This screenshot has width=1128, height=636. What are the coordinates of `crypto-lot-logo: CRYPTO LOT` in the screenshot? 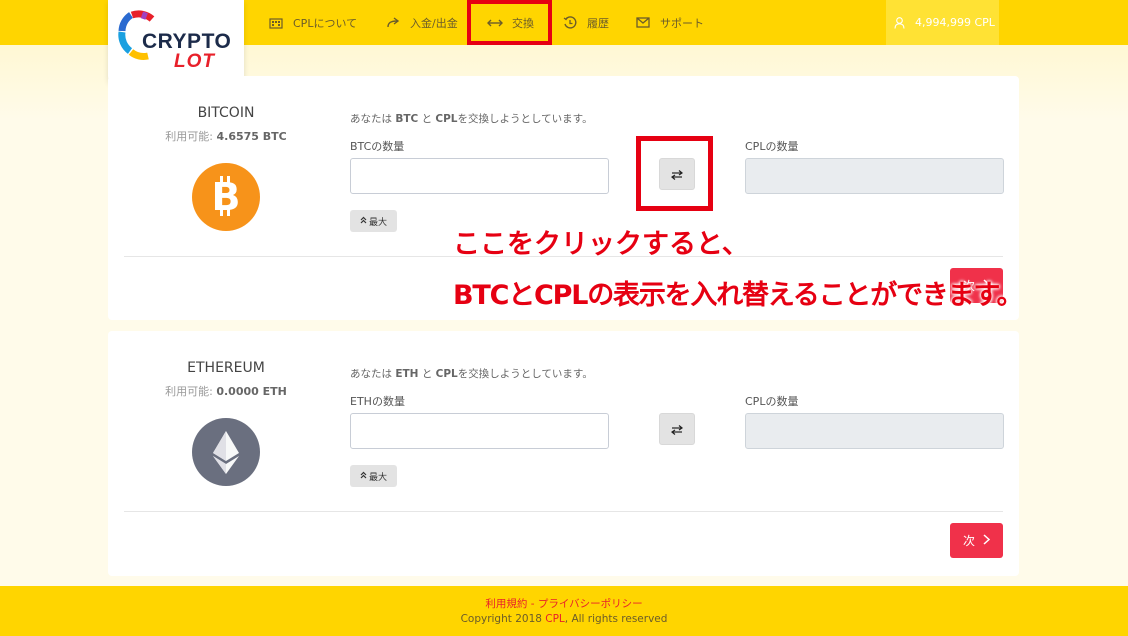 It's located at (176, 42).